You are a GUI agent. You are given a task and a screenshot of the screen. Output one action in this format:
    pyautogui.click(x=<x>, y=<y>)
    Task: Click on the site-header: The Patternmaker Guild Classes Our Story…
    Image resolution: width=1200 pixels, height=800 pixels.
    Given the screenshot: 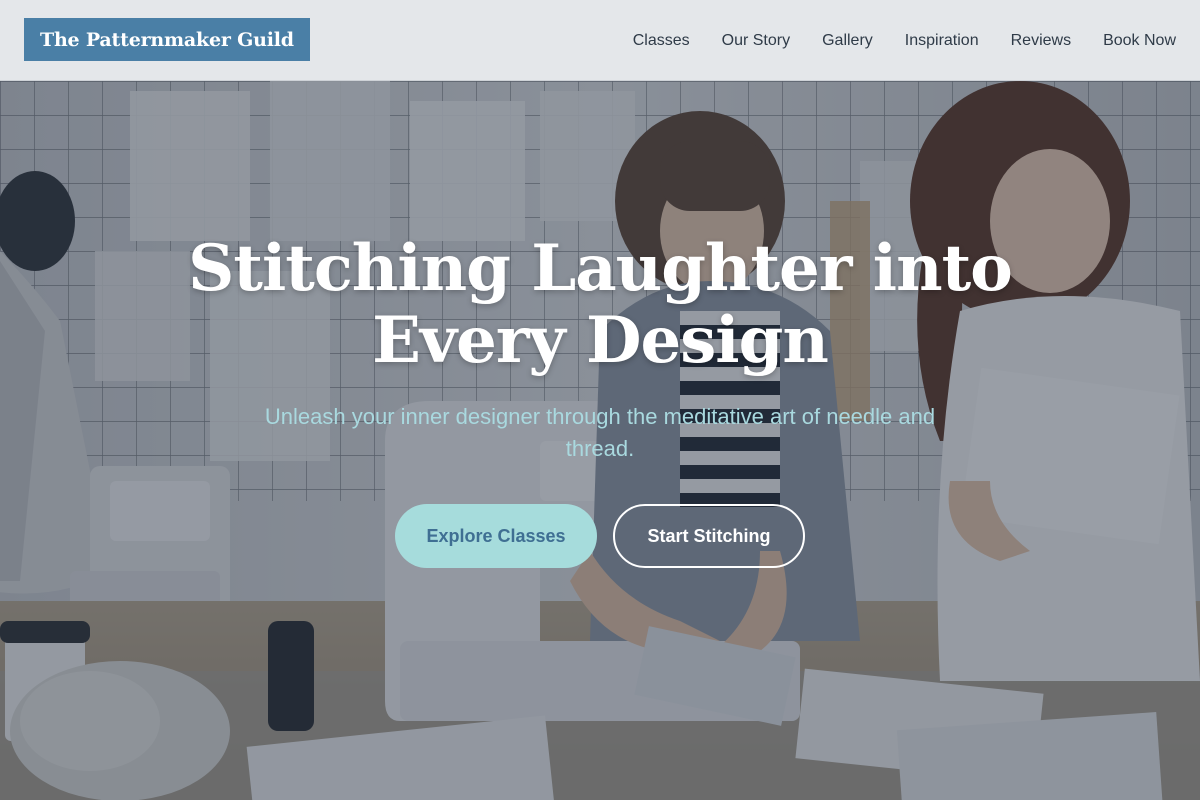 What is the action you would take?
    pyautogui.click(x=600, y=40)
    